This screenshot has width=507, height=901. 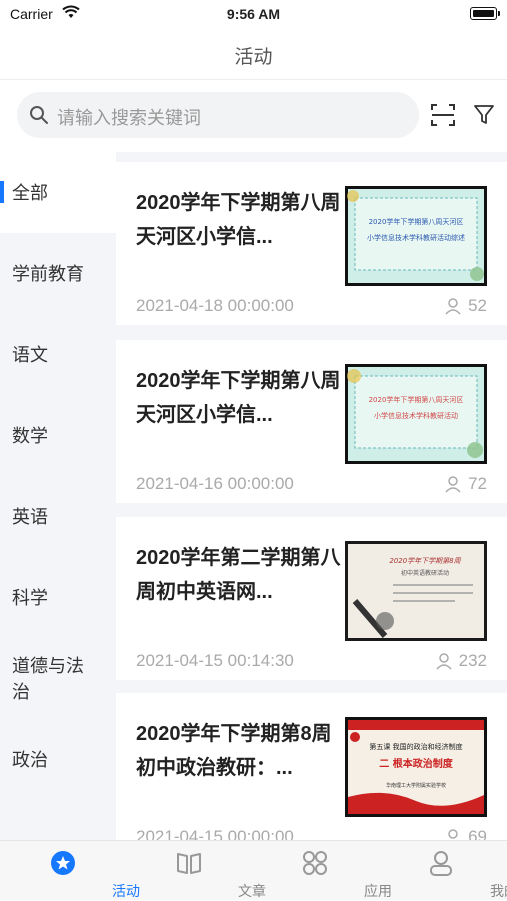 I want to click on view-count: 232, so click(x=461, y=661).